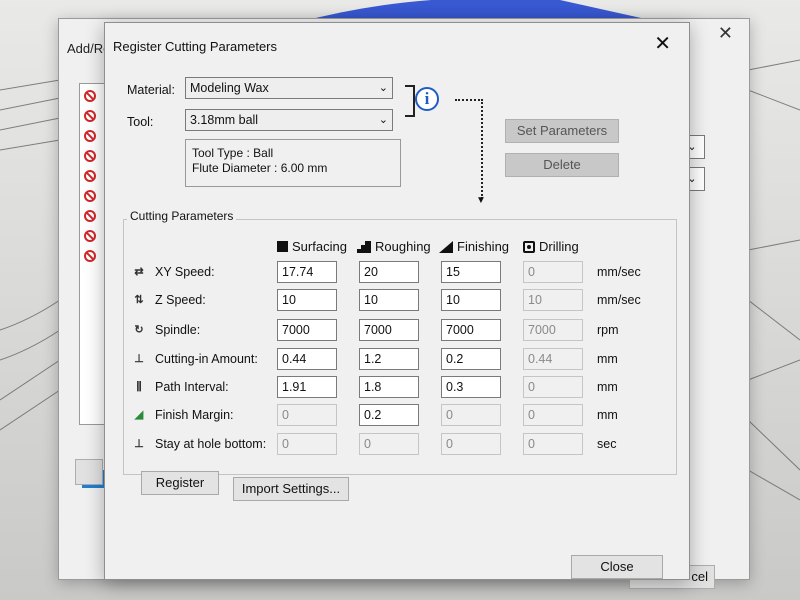 This screenshot has width=800, height=600. I want to click on xy-speed-icon: ⇄, so click(139, 272).